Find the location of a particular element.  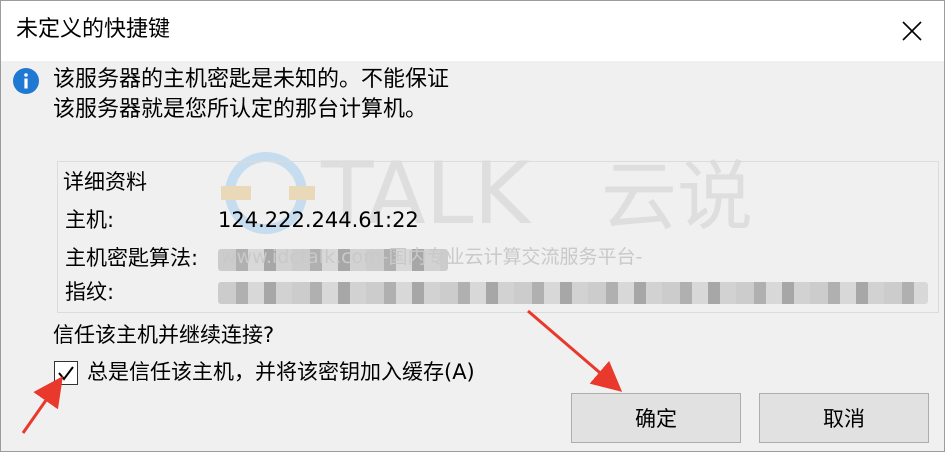

details-title: 详细资料 is located at coordinates (105, 182).